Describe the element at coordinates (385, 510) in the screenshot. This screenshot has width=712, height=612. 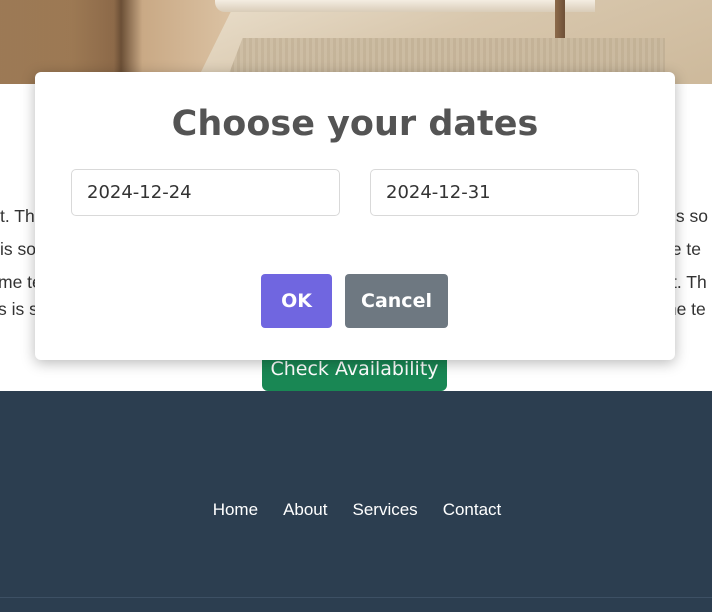
I see `footer-link-services: Services` at that location.